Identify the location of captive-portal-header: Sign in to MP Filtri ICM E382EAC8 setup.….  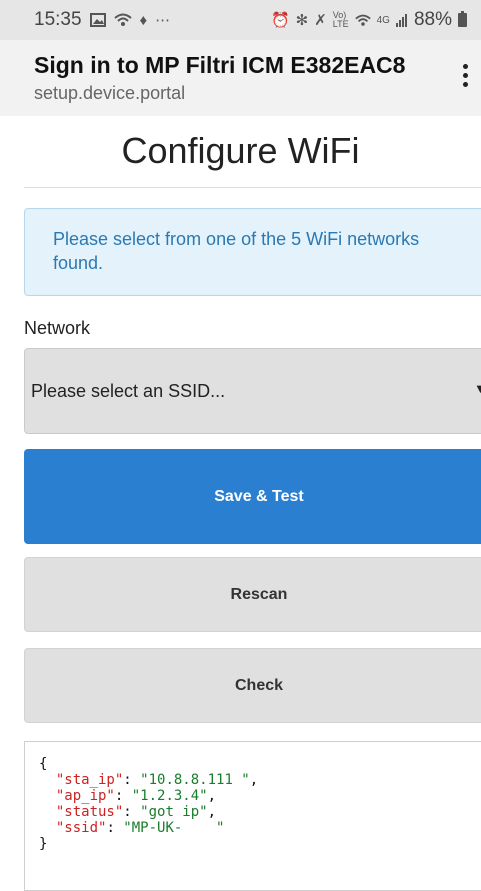
(240, 78).